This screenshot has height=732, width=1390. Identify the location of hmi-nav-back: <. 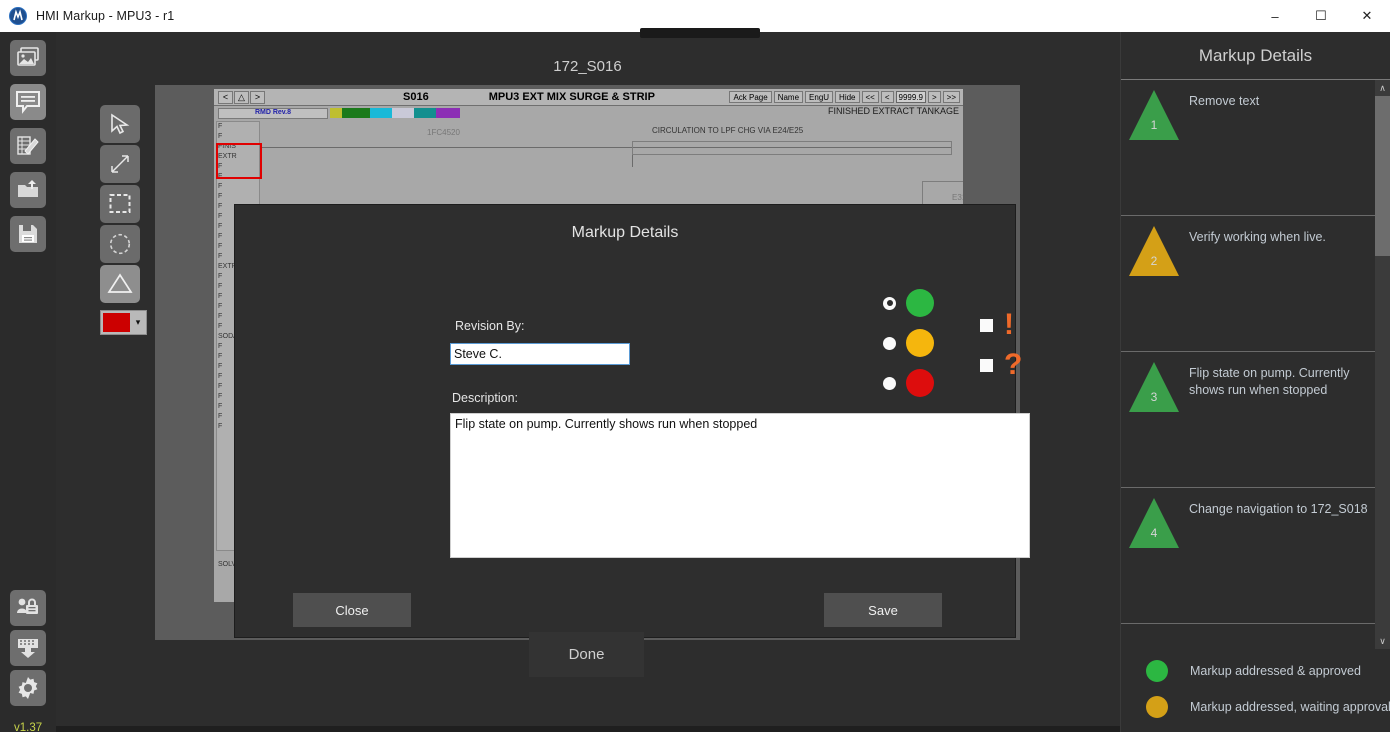
(887, 97).